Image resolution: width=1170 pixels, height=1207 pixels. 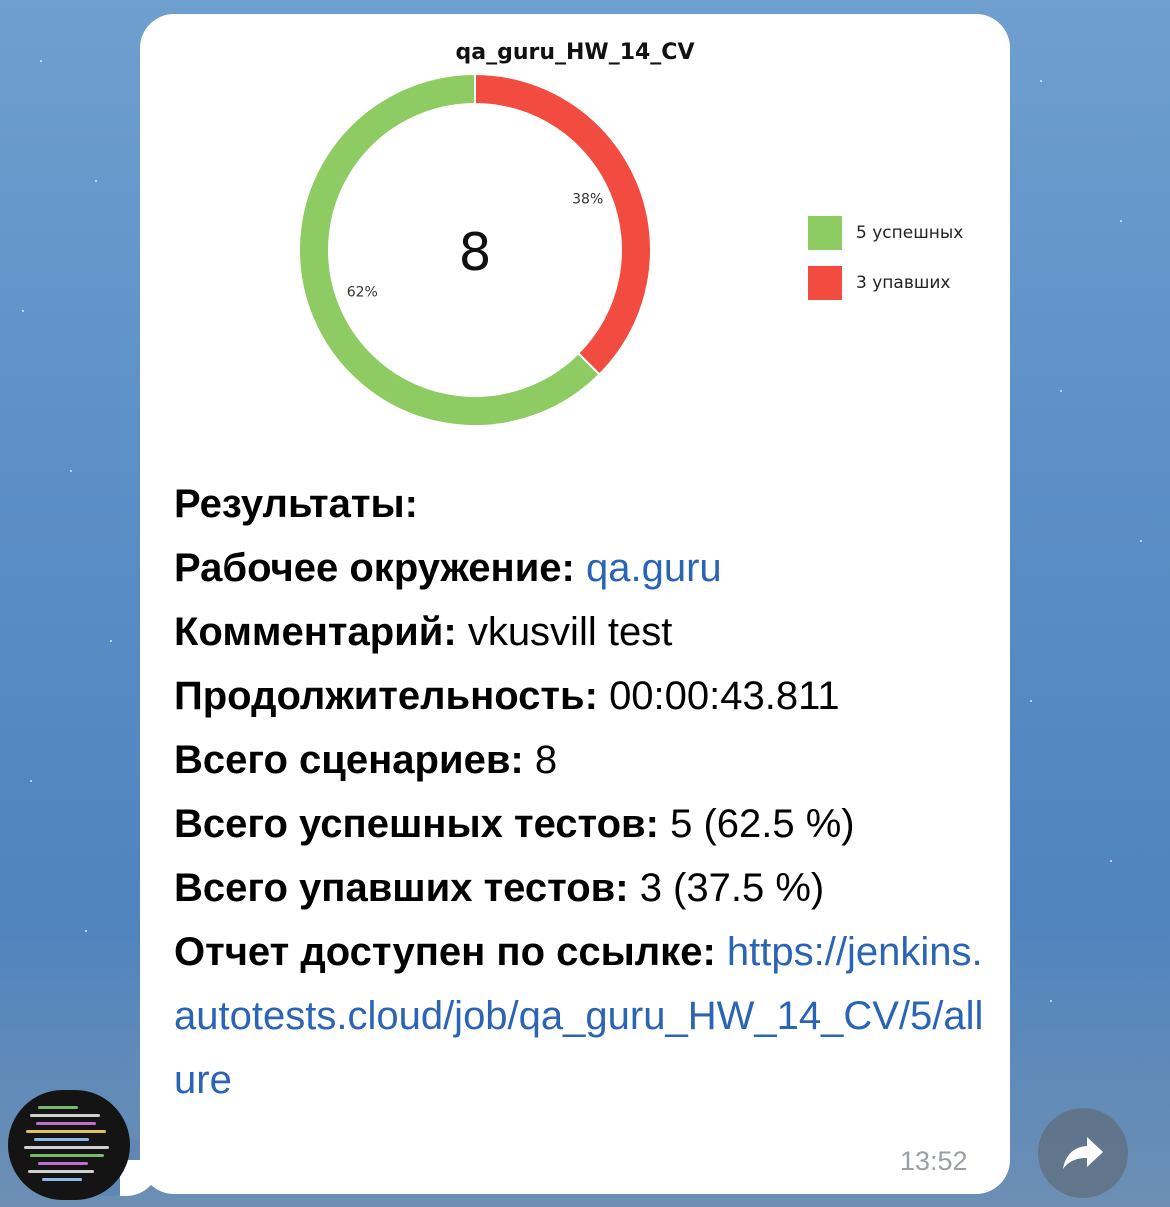 I want to click on duration-label: Продолжительность:, so click(x=386, y=696).